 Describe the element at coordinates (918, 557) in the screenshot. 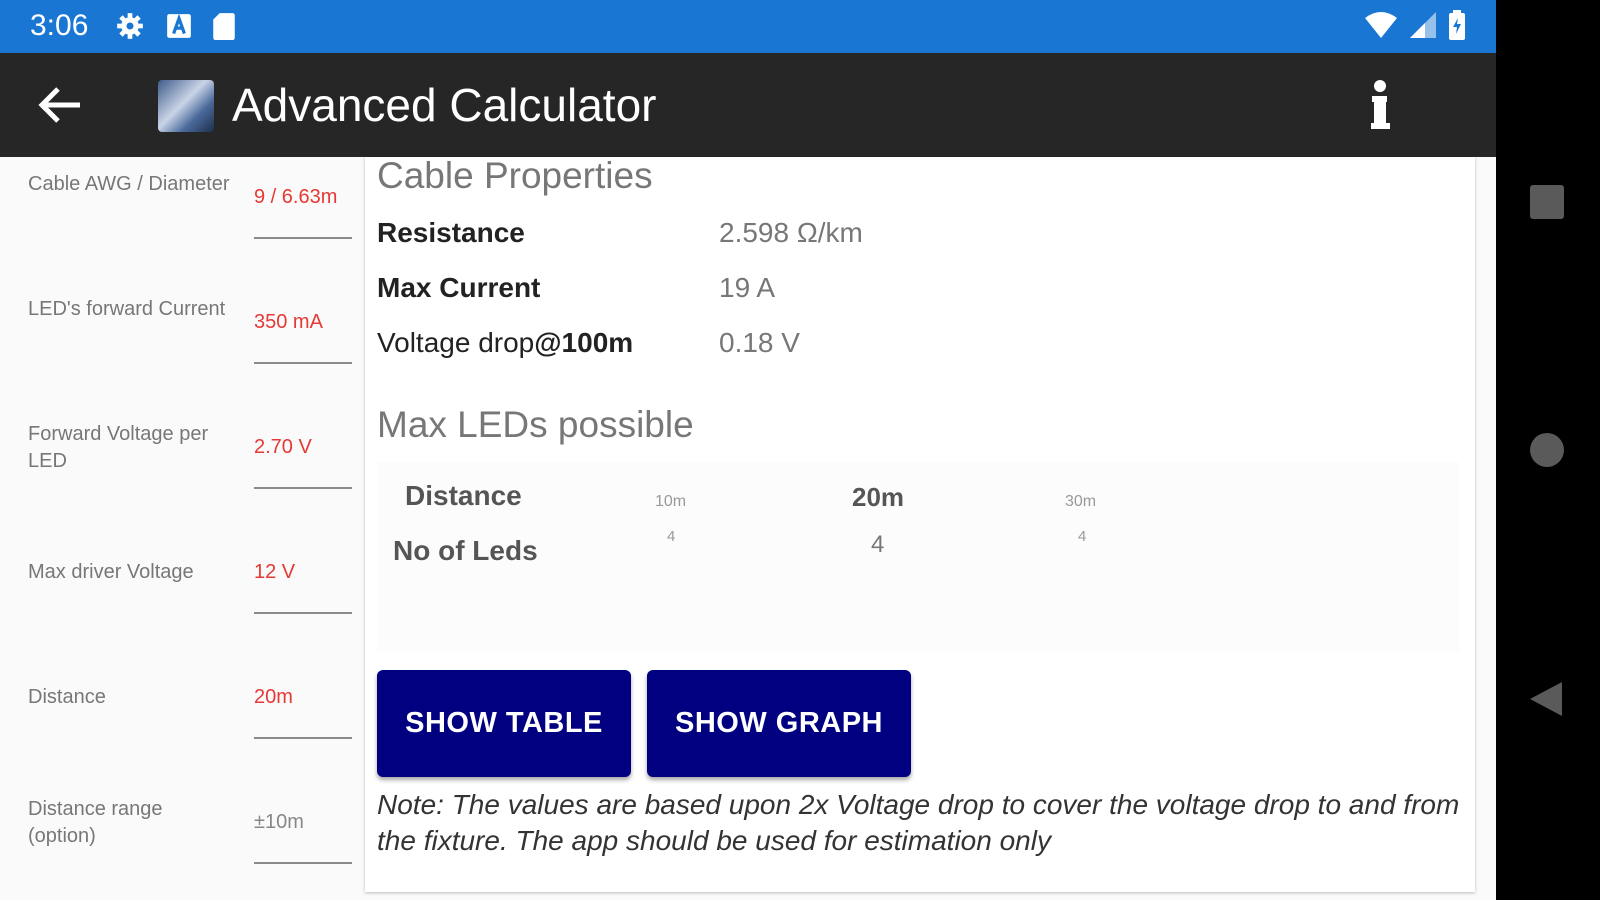

I see `max-leds-table: Distance No of Leds 10m 4 20m 4 30m 4` at that location.